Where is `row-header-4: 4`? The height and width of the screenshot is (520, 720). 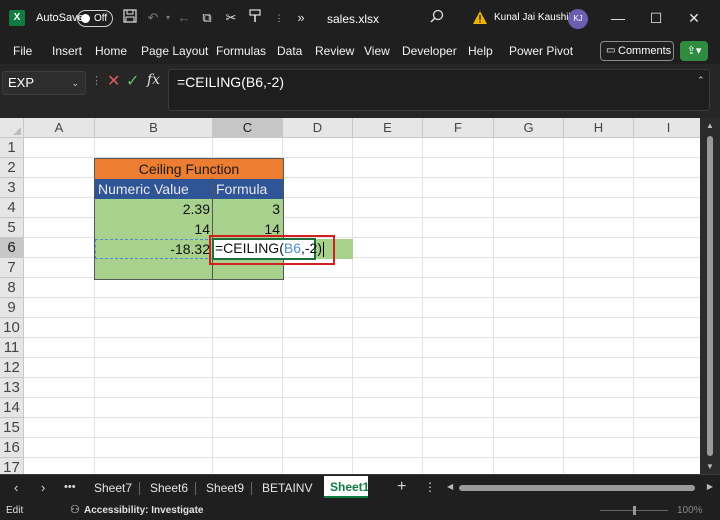
row-header-4: 4 is located at coordinates (12, 208).